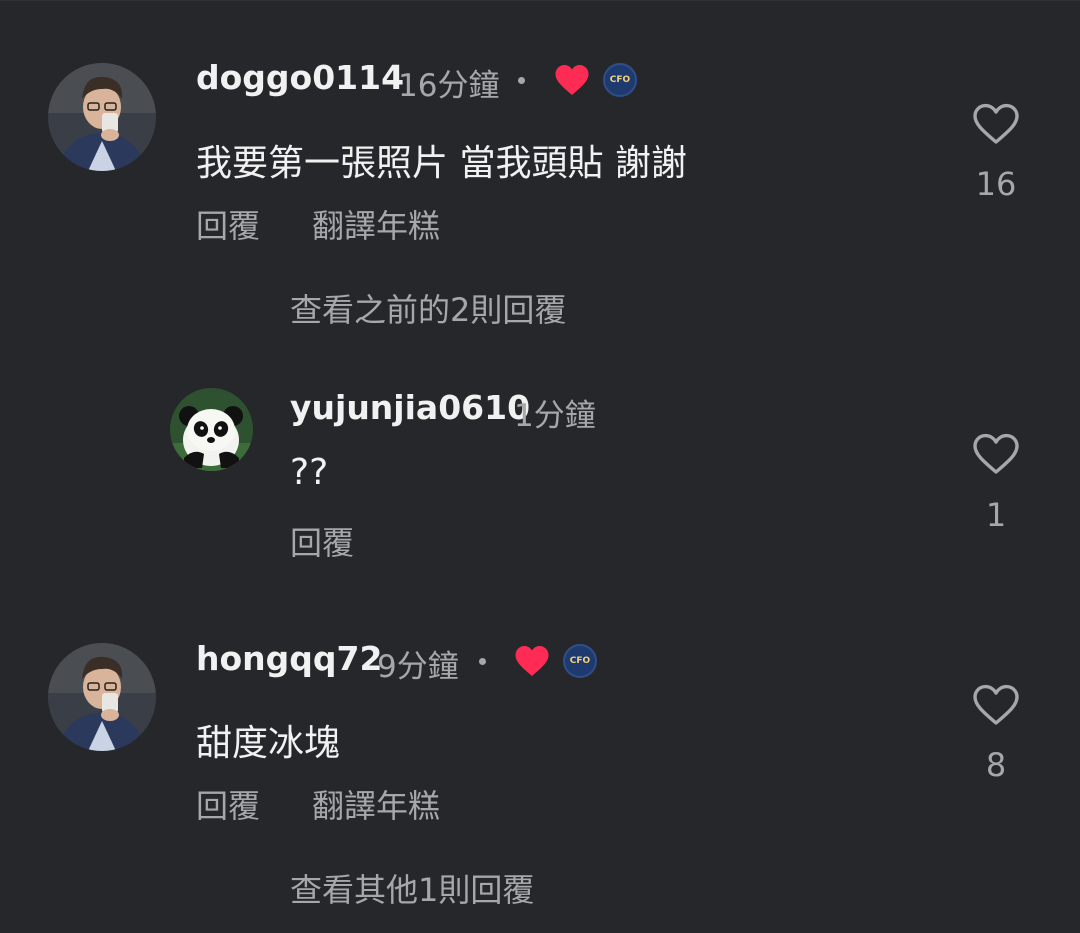 The height and width of the screenshot is (933, 1080). Describe the element at coordinates (449, 86) in the screenshot. I see `comment-timestamp: 16分鐘` at that location.